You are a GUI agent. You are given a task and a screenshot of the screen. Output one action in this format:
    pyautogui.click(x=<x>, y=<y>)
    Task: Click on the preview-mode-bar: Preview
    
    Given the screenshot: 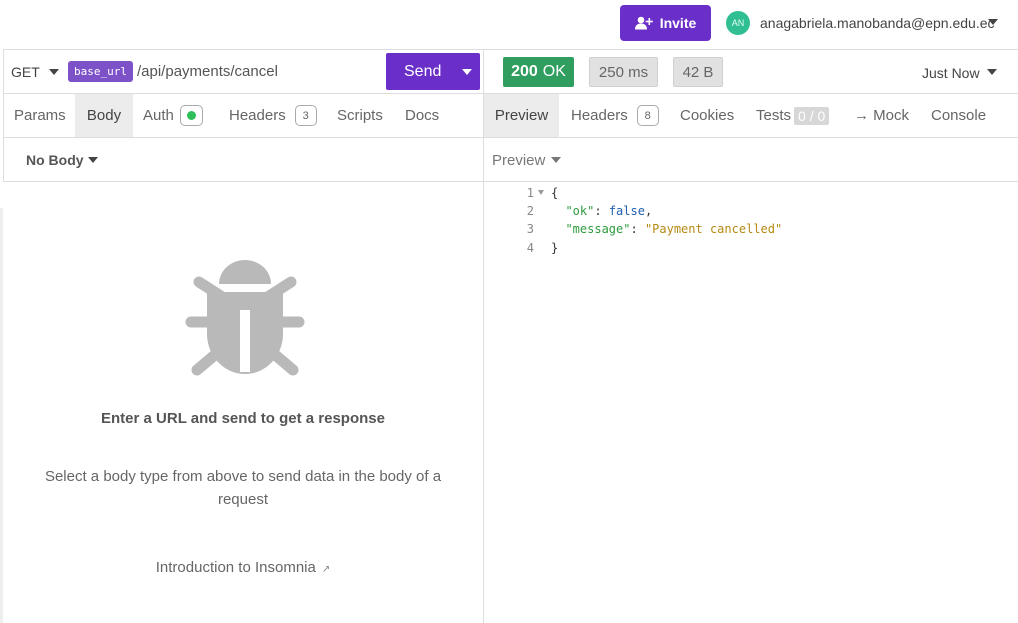 What is the action you would take?
    pyautogui.click(x=751, y=160)
    